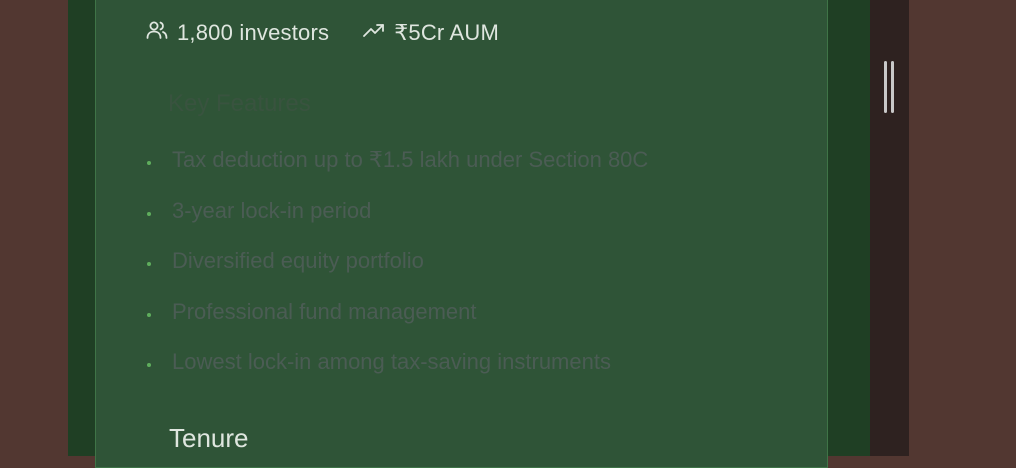  What do you see at coordinates (209, 438) in the screenshot?
I see `tenure-label: Tenure` at bounding box center [209, 438].